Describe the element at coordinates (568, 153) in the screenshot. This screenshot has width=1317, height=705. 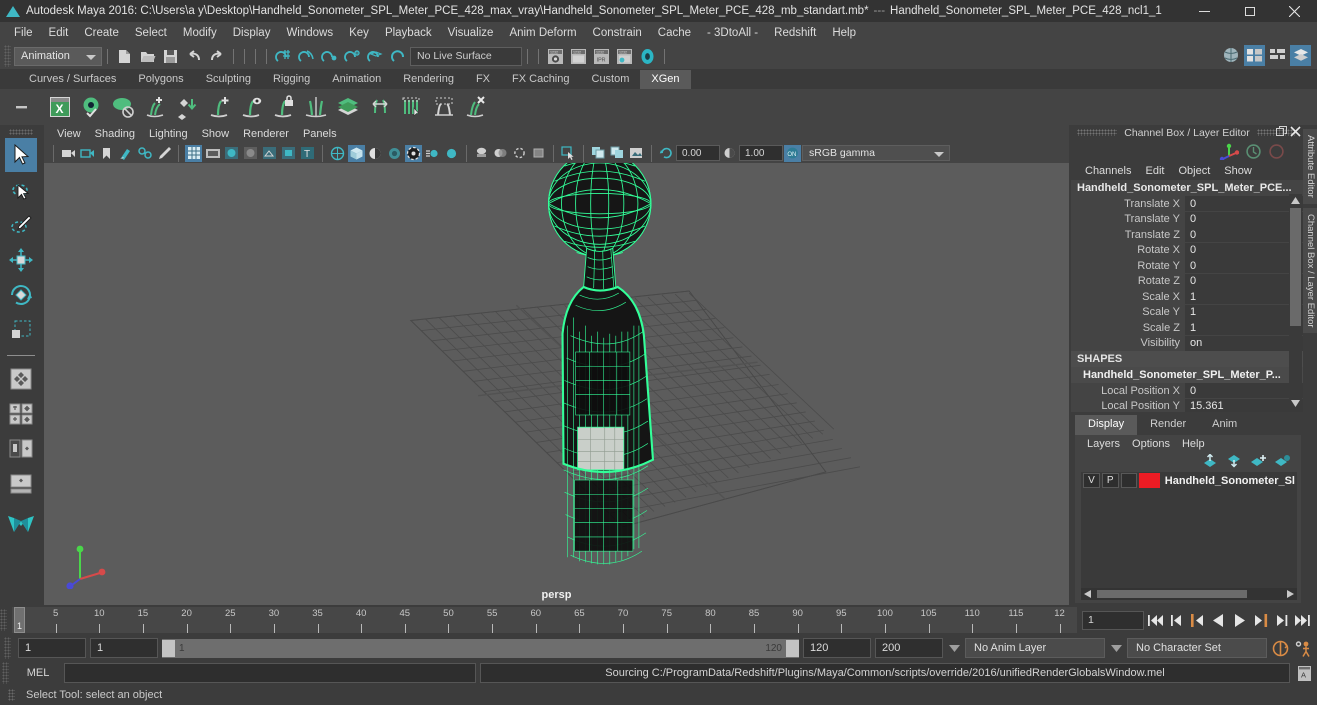
I see `viewport-select-button` at that location.